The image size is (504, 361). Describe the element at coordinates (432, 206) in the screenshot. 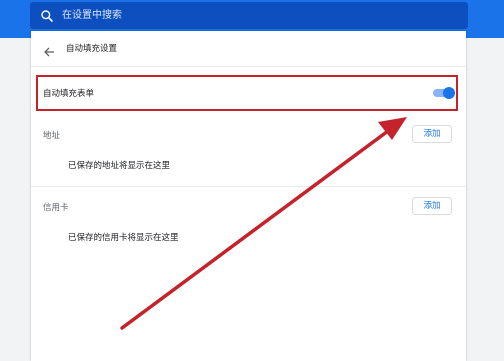

I see `add-credit-card-button: 添加` at that location.